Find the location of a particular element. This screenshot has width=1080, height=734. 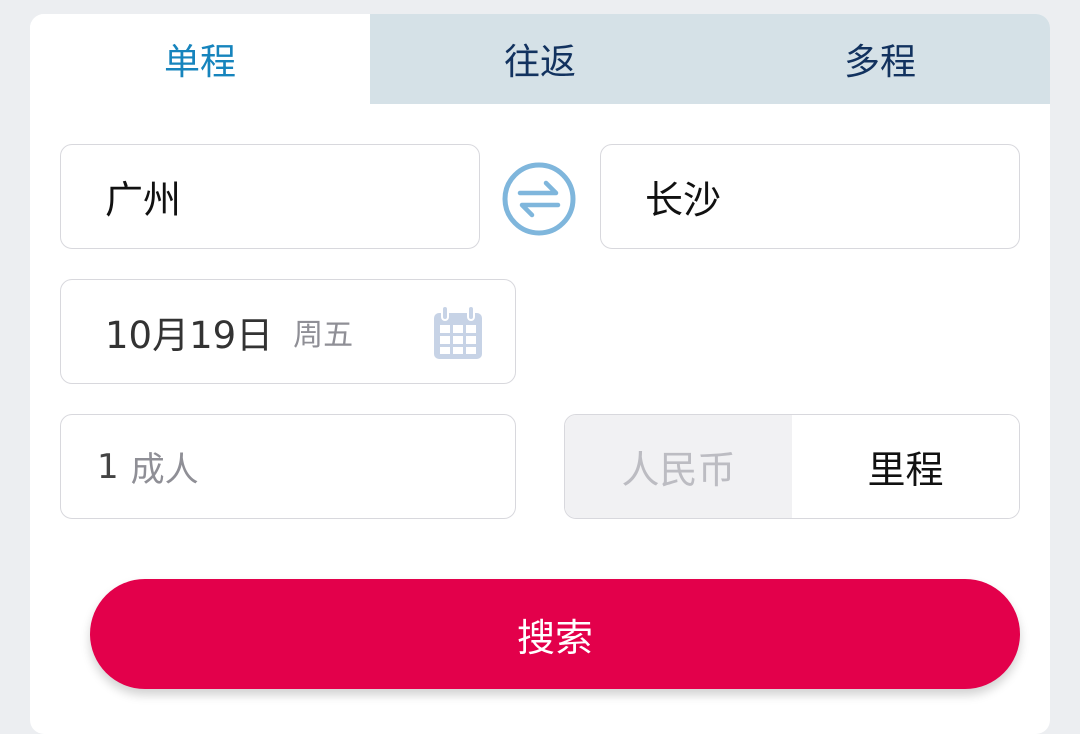

trip-type-tabs: 单程 往返 多程 is located at coordinates (540, 59).